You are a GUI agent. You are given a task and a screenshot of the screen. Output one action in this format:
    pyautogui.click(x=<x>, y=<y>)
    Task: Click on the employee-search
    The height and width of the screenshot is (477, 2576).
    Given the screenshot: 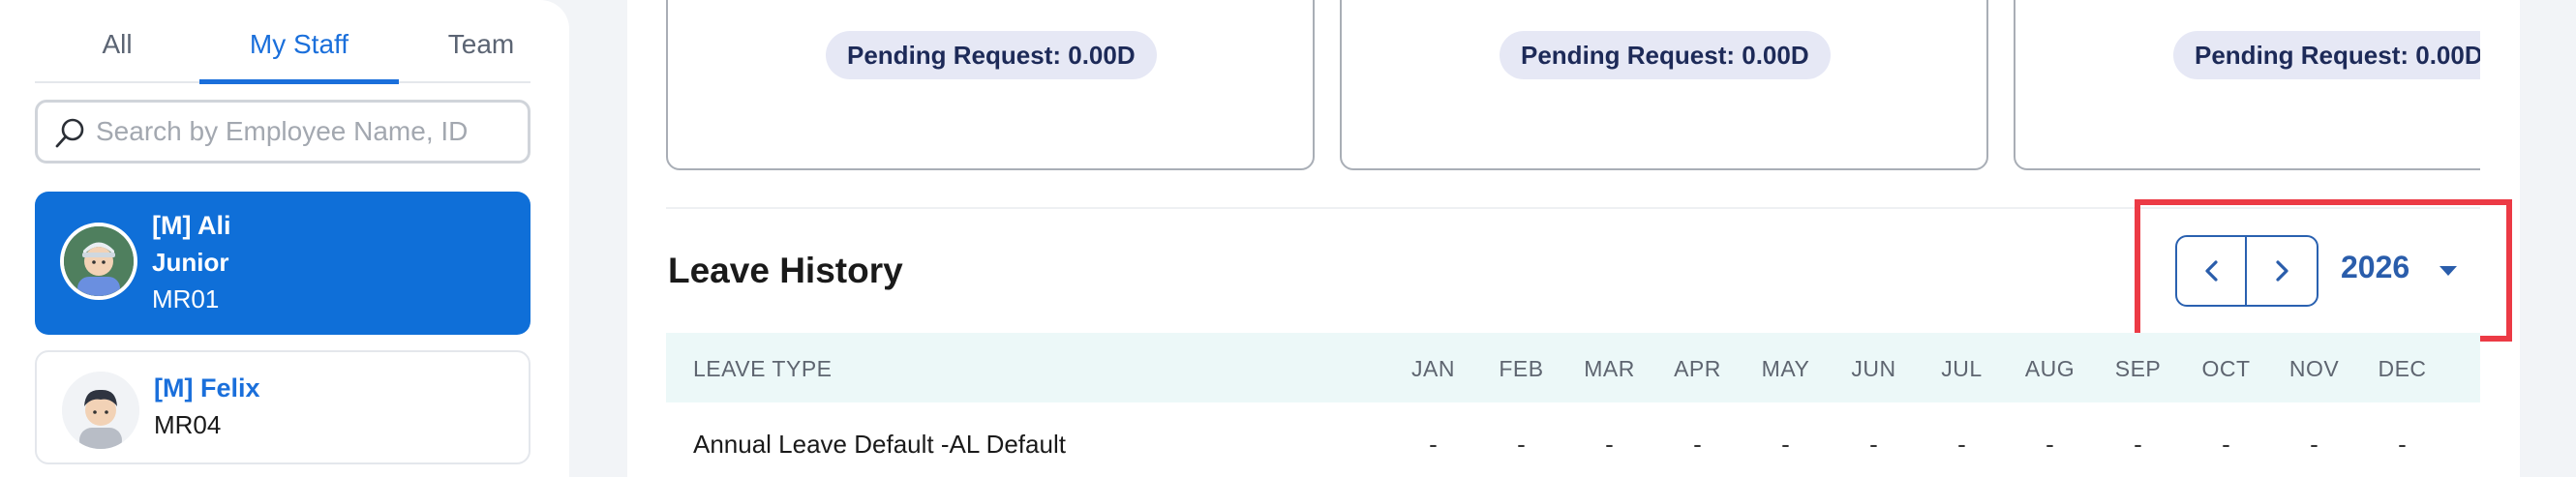 What is the action you would take?
    pyautogui.click(x=282, y=132)
    